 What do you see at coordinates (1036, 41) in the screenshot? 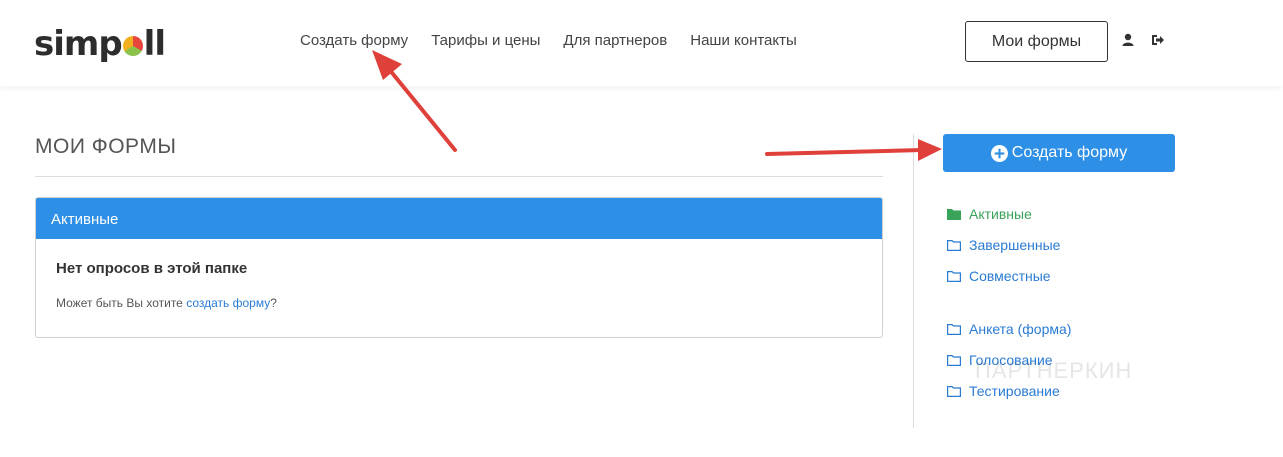
I see `my-forms-button: Мои формы` at bounding box center [1036, 41].